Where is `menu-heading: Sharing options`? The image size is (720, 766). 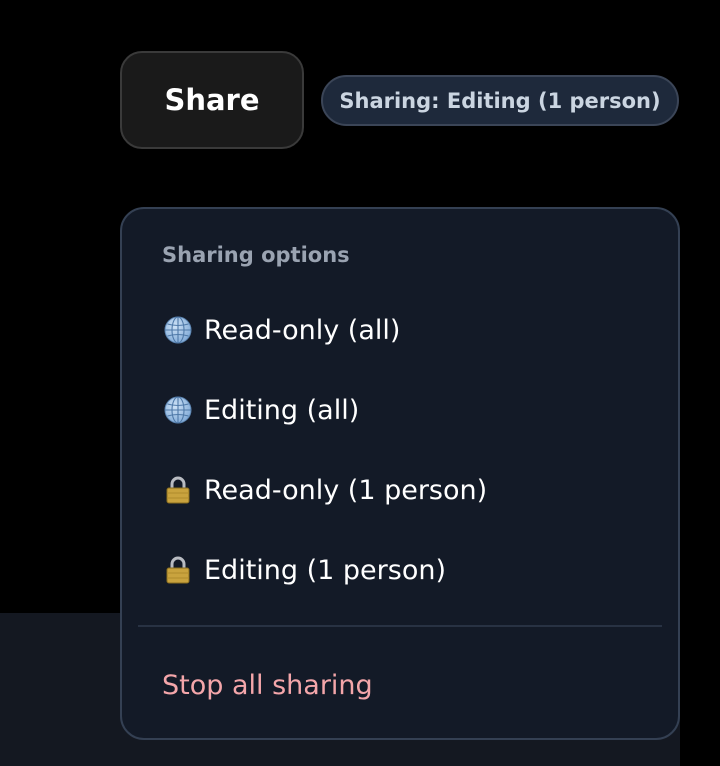
menu-heading: Sharing options is located at coordinates (256, 255).